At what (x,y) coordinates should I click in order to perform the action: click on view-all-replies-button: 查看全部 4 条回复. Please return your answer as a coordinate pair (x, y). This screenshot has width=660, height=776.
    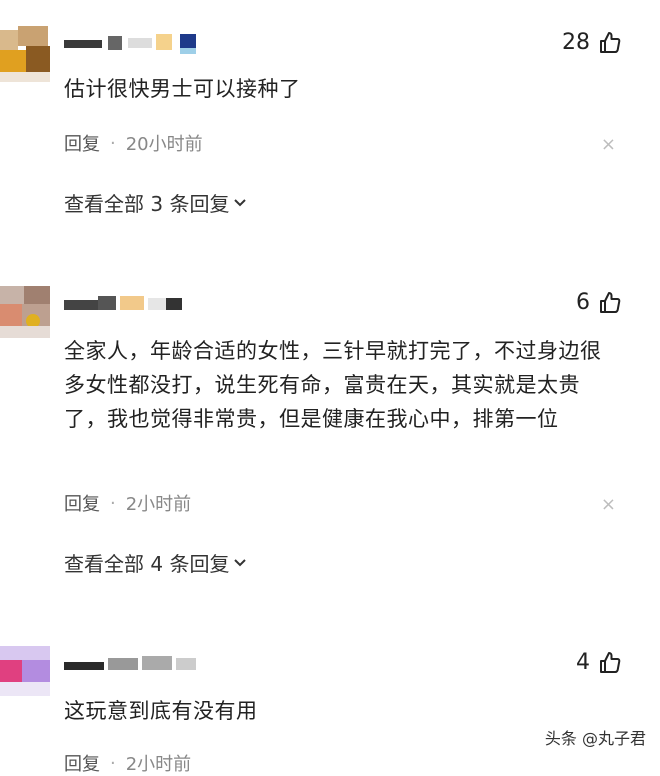
    Looking at the image, I should click on (155, 562).